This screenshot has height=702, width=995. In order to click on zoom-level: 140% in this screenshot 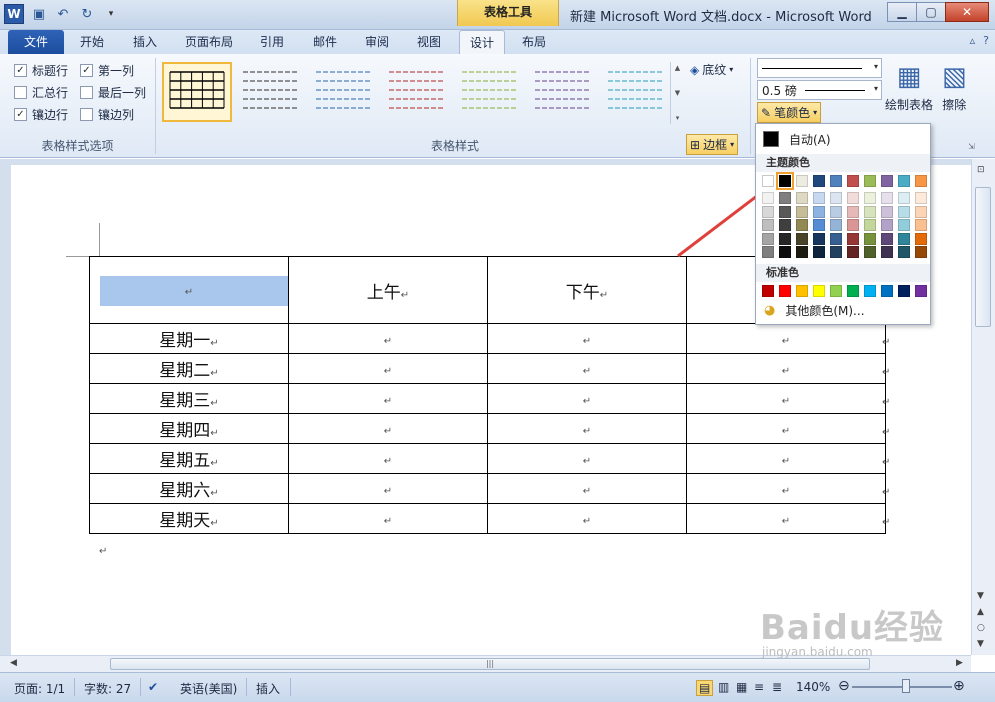, I will do `click(813, 687)`.